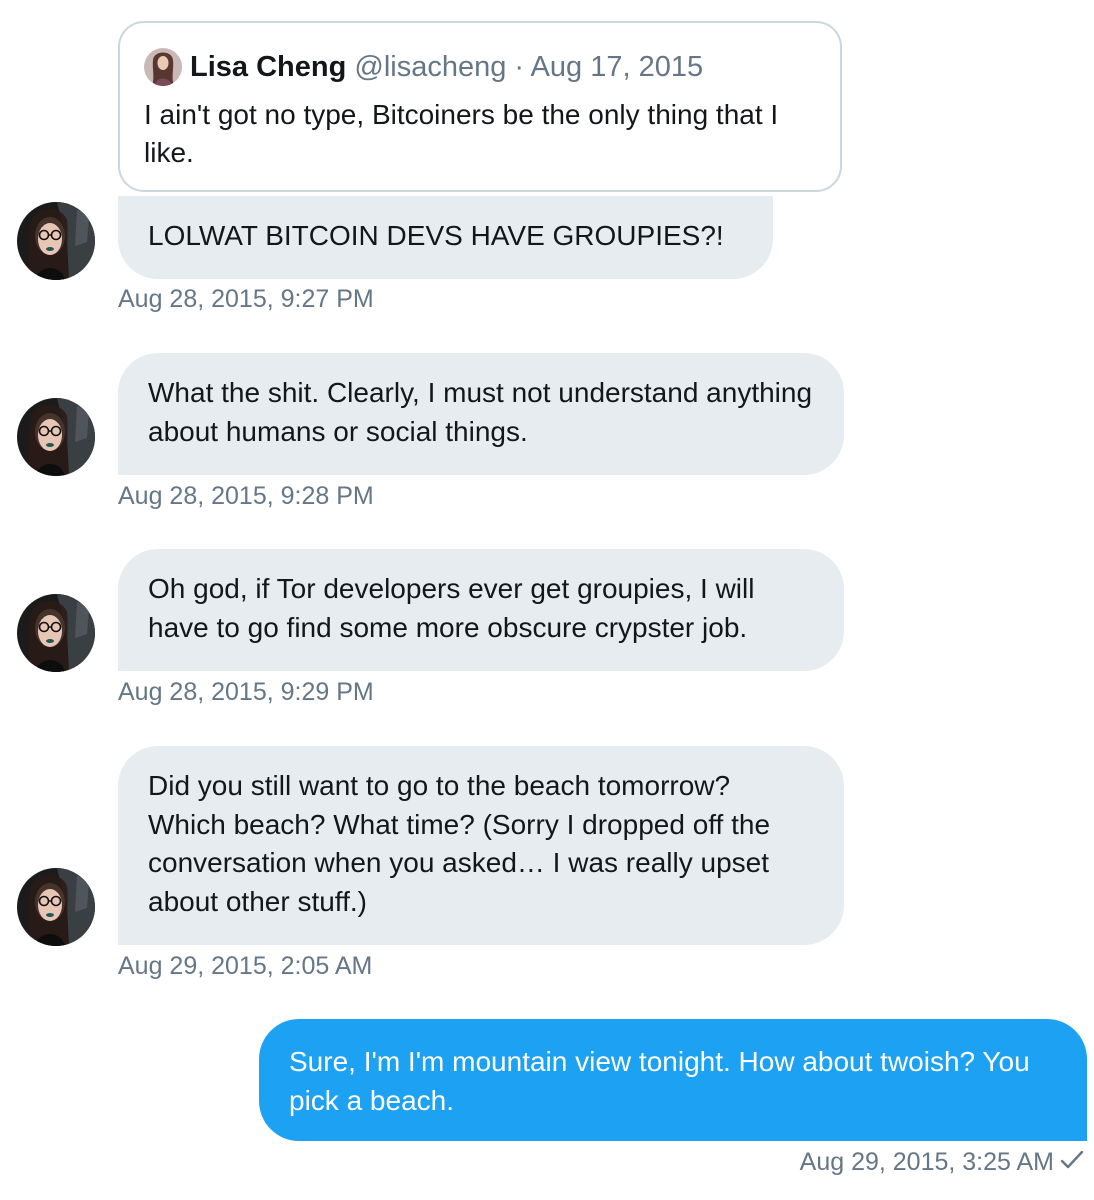  Describe the element at coordinates (926, 1162) in the screenshot. I see `message-timestamp: Aug 29, 2015, 3:25 AM` at that location.